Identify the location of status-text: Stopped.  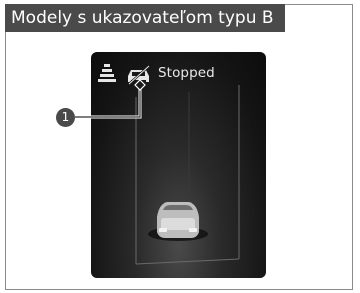
(186, 73).